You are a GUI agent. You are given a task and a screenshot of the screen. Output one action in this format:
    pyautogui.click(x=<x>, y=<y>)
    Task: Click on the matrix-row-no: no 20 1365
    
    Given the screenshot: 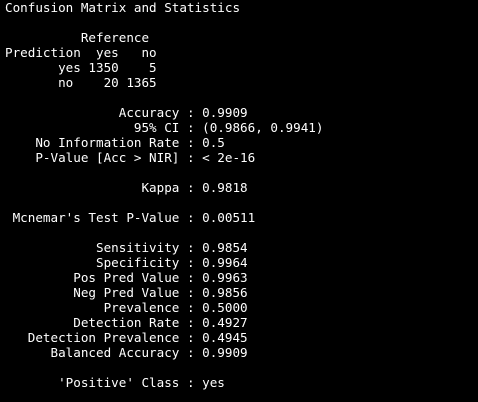 What is the action you would take?
    pyautogui.click(x=81, y=82)
    